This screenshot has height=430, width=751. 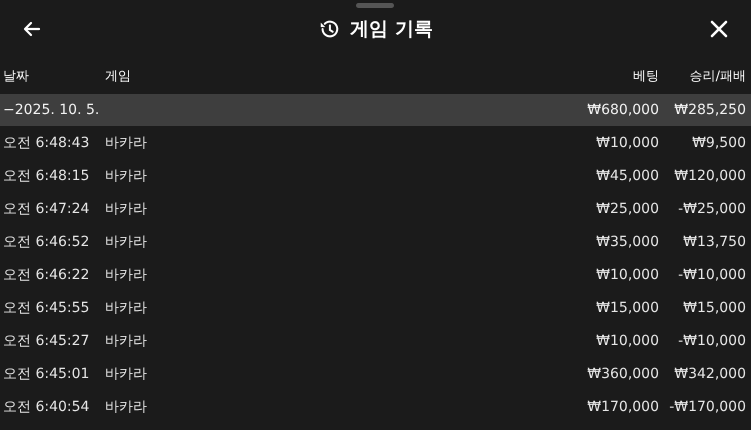 I want to click on table-cell-text: ₩9,500, so click(x=718, y=142).